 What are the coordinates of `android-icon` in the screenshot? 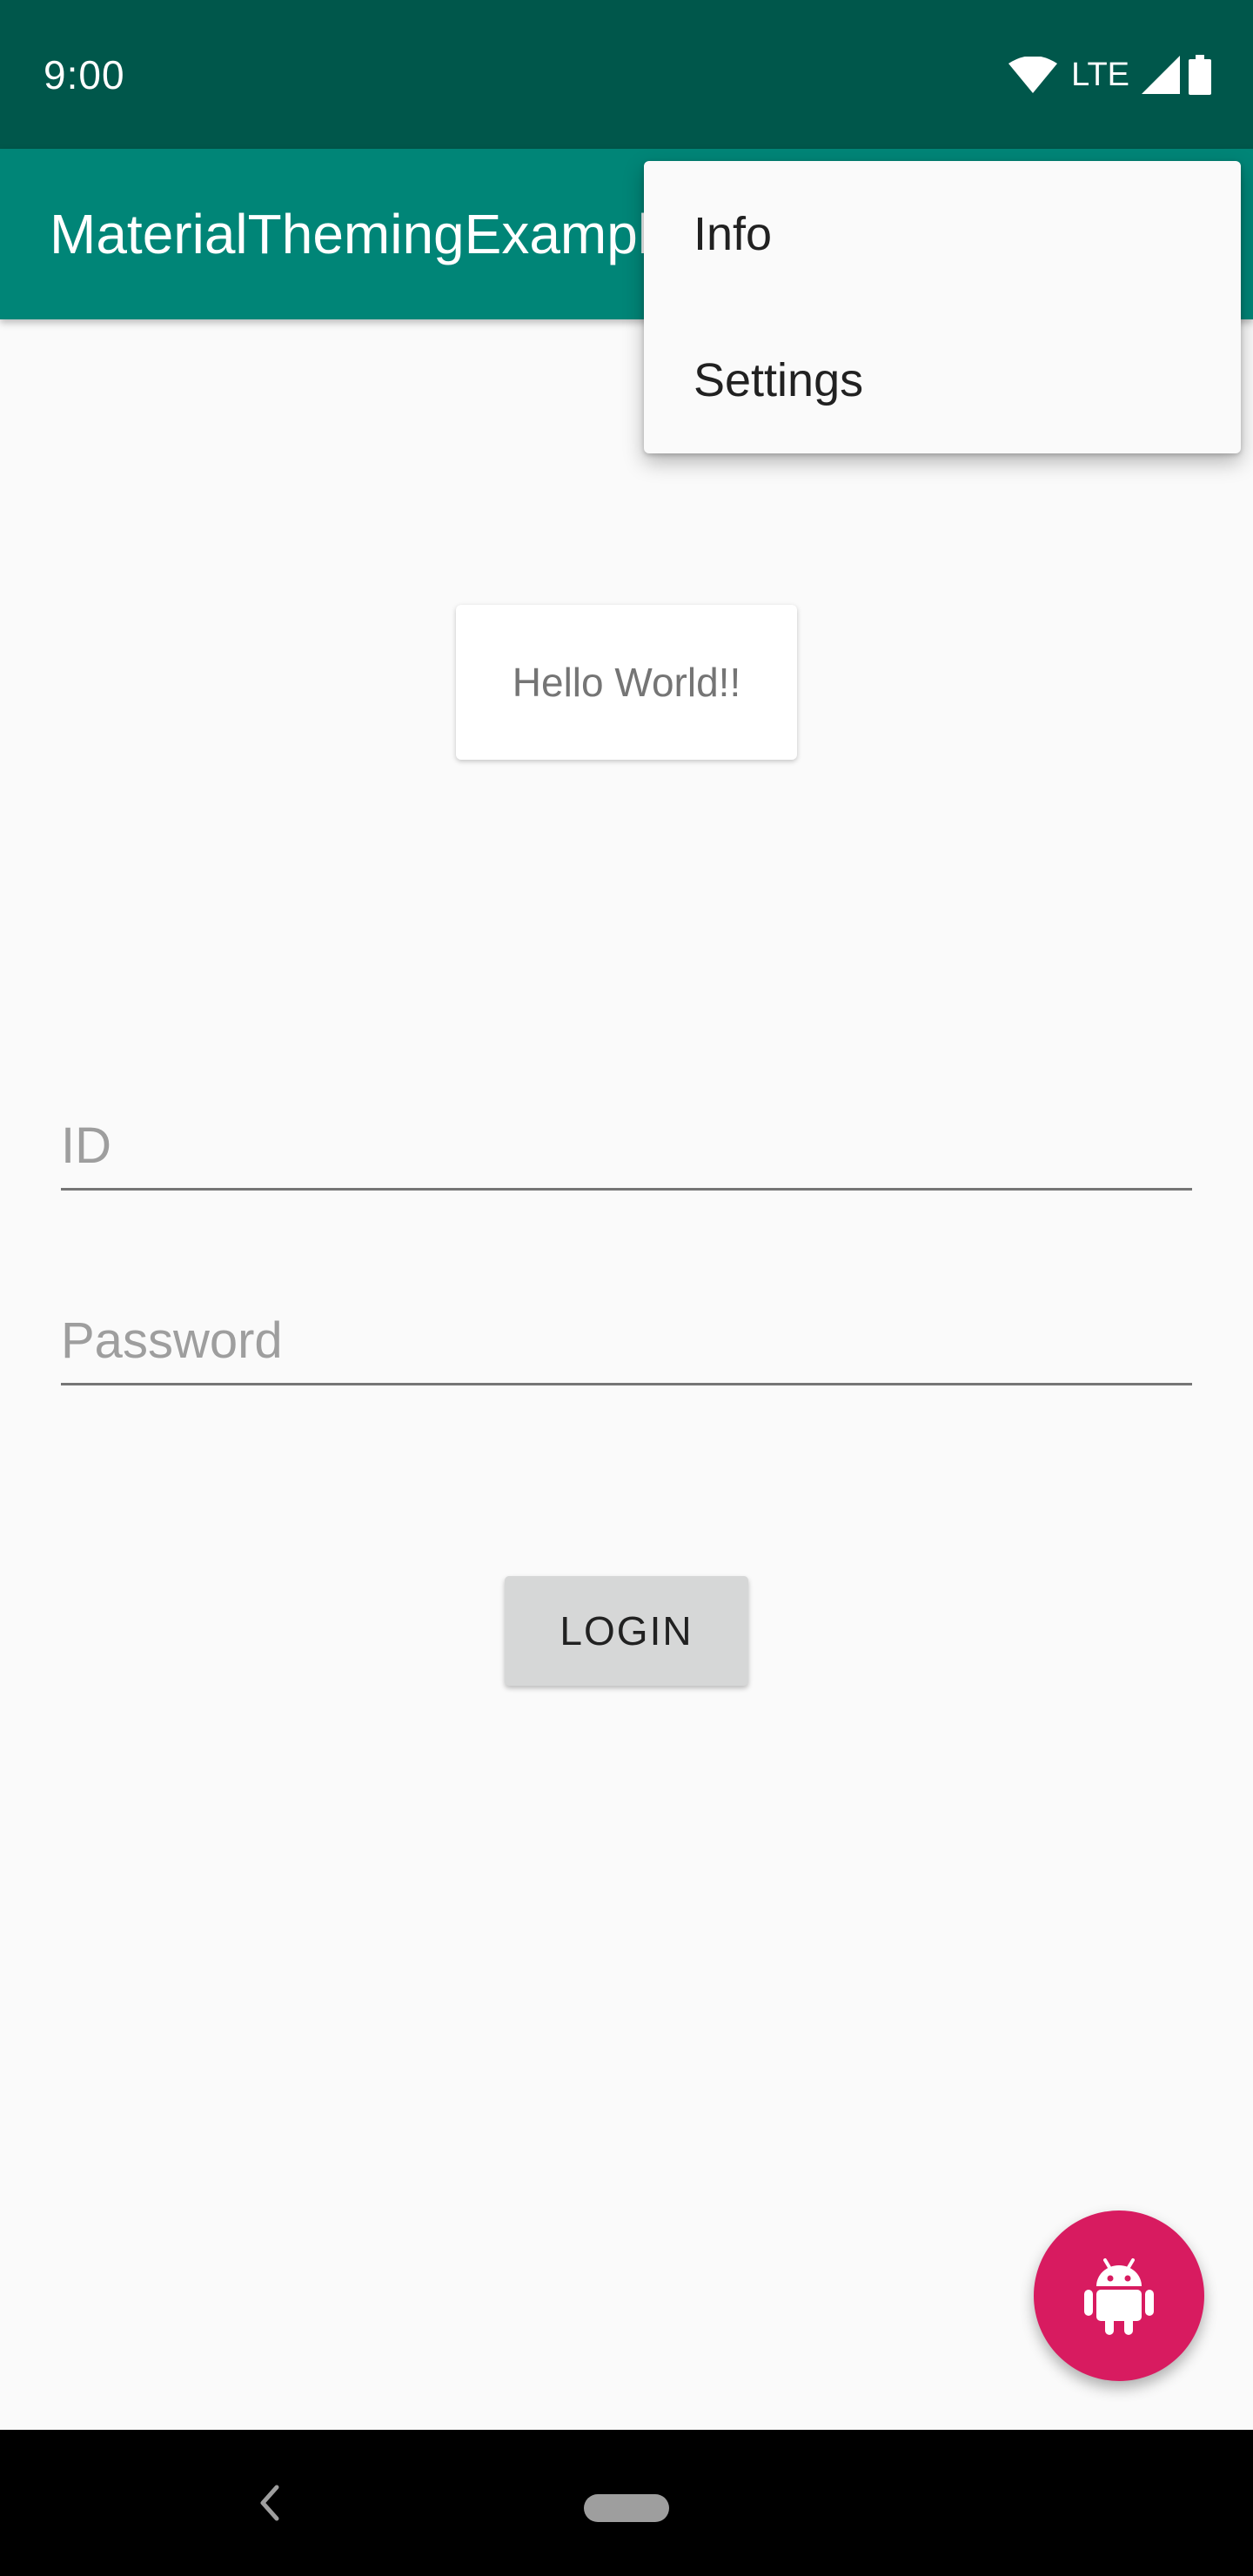 It's located at (1119, 2296).